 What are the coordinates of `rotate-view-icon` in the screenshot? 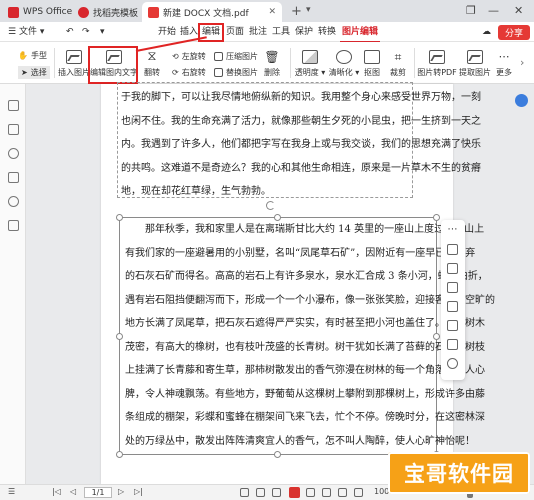 It's located at (342, 492).